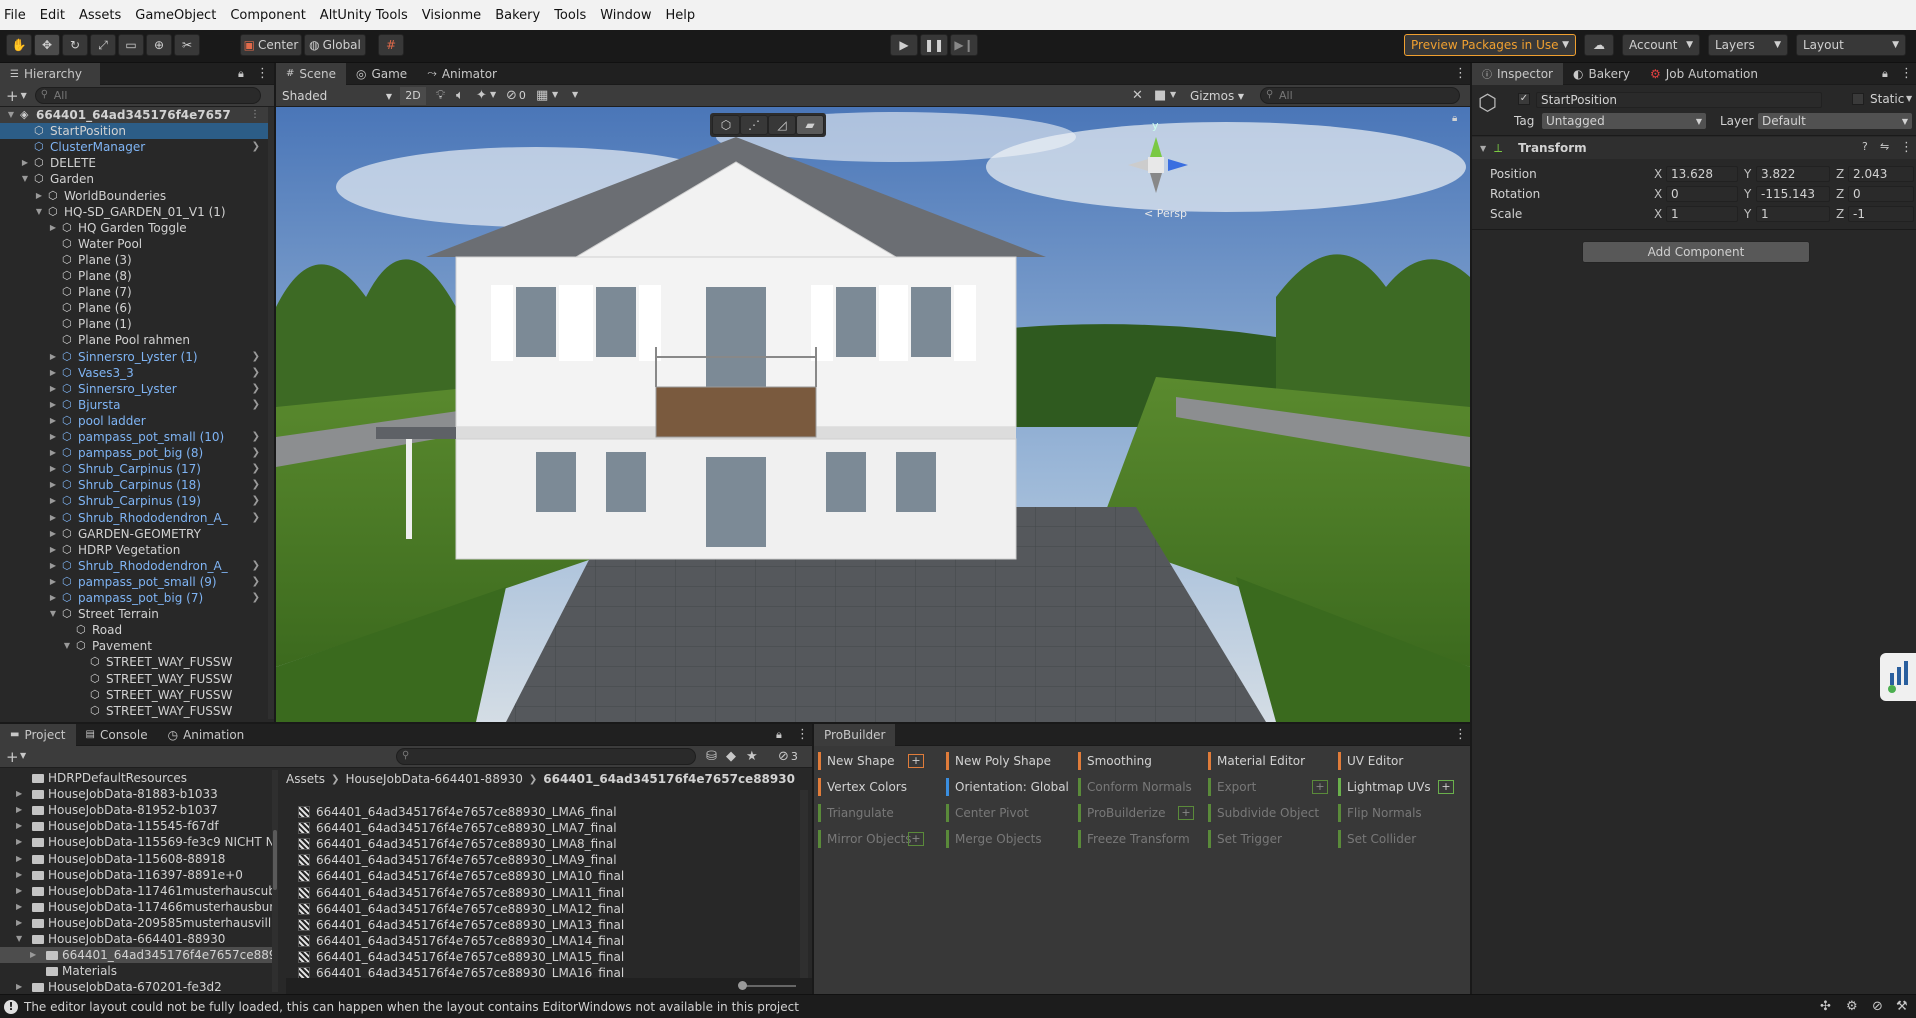  Describe the element at coordinates (1858, 99) in the screenshot. I see `static-checkbox` at that location.